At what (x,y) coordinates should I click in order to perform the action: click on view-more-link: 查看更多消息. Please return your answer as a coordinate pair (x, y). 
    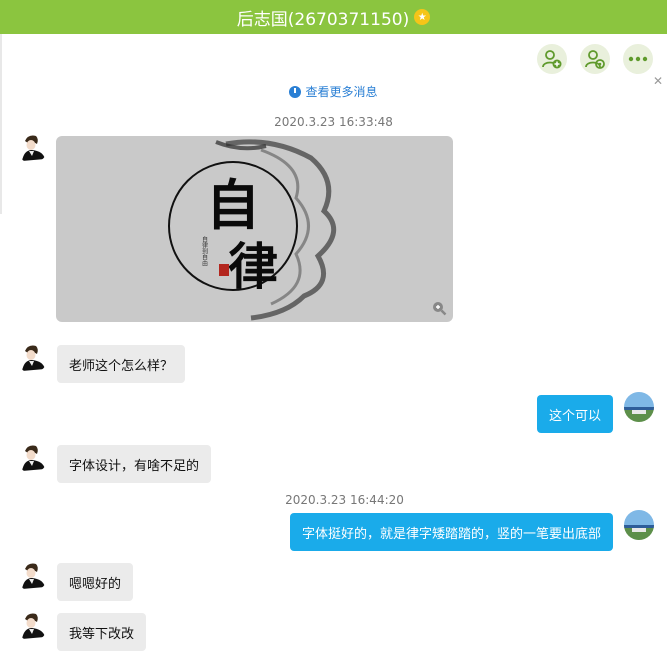
    Looking at the image, I should click on (333, 91).